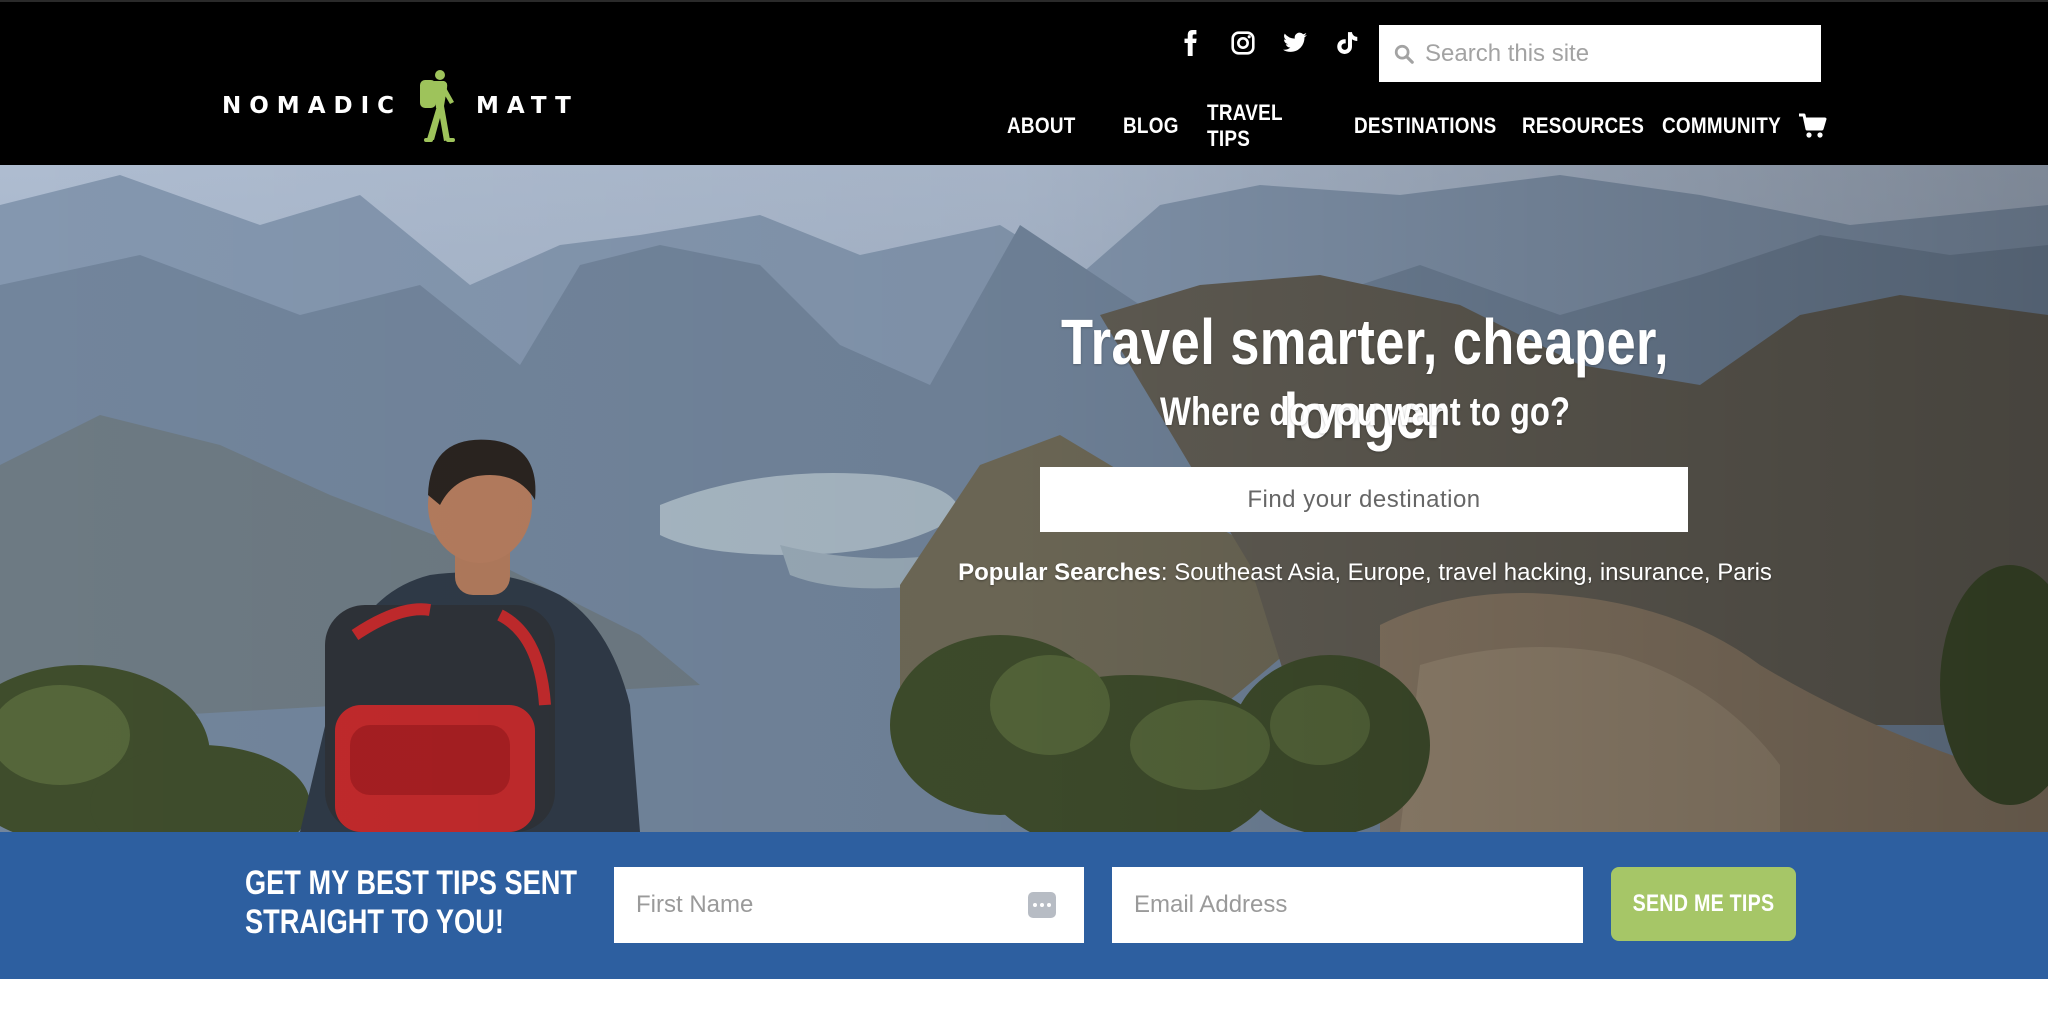 This screenshot has height=1016, width=2048. I want to click on popular-search-link: insurance, so click(1652, 572).